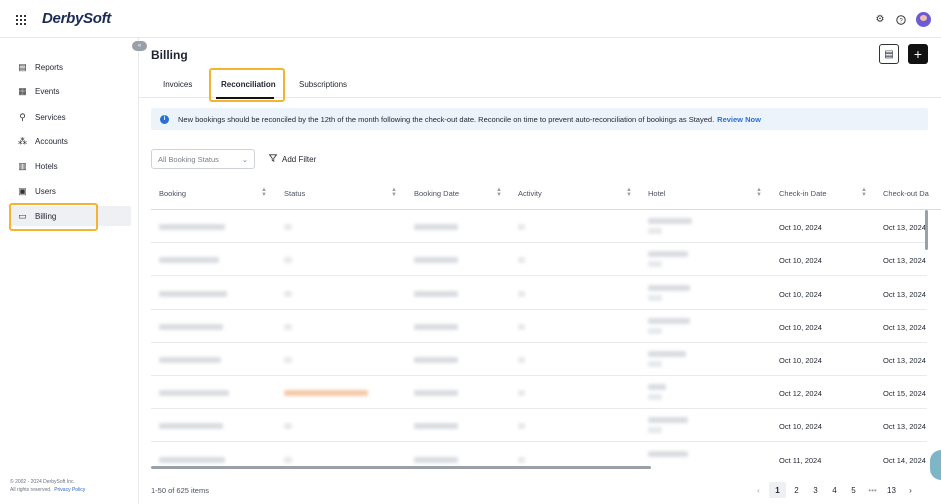  I want to click on sidebar-item-users: ▣ Users, so click(70, 191).